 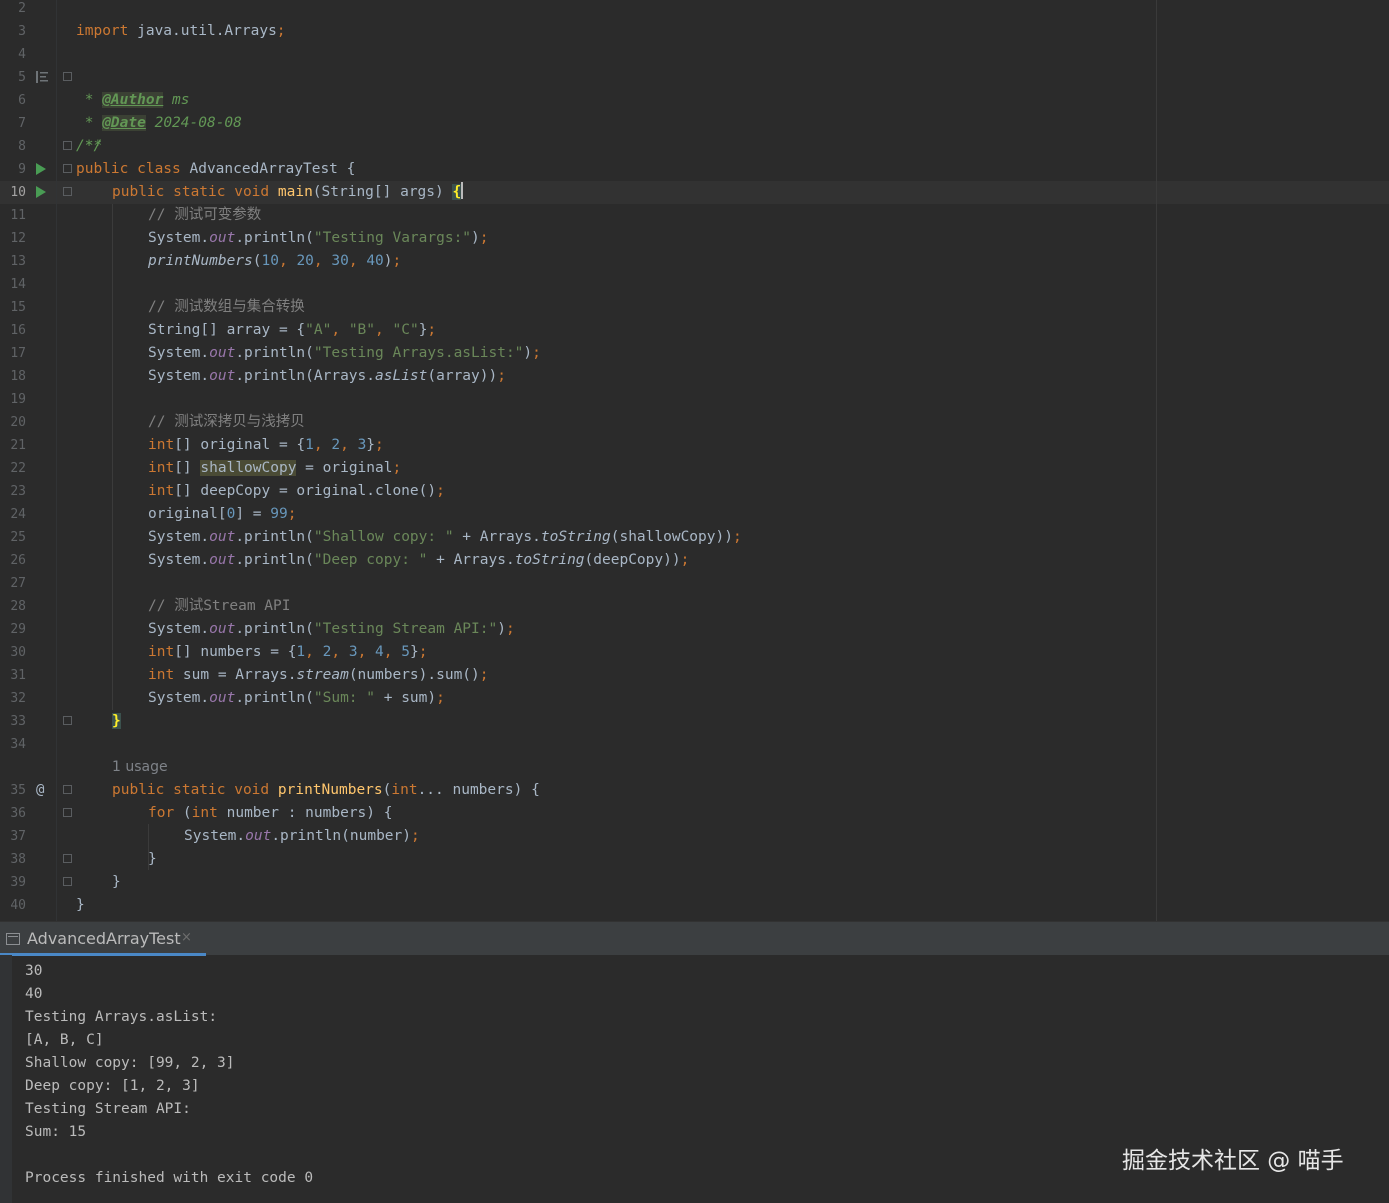 I want to click on console-output-line: Testing Stream API:, so click(x=108, y=1109).